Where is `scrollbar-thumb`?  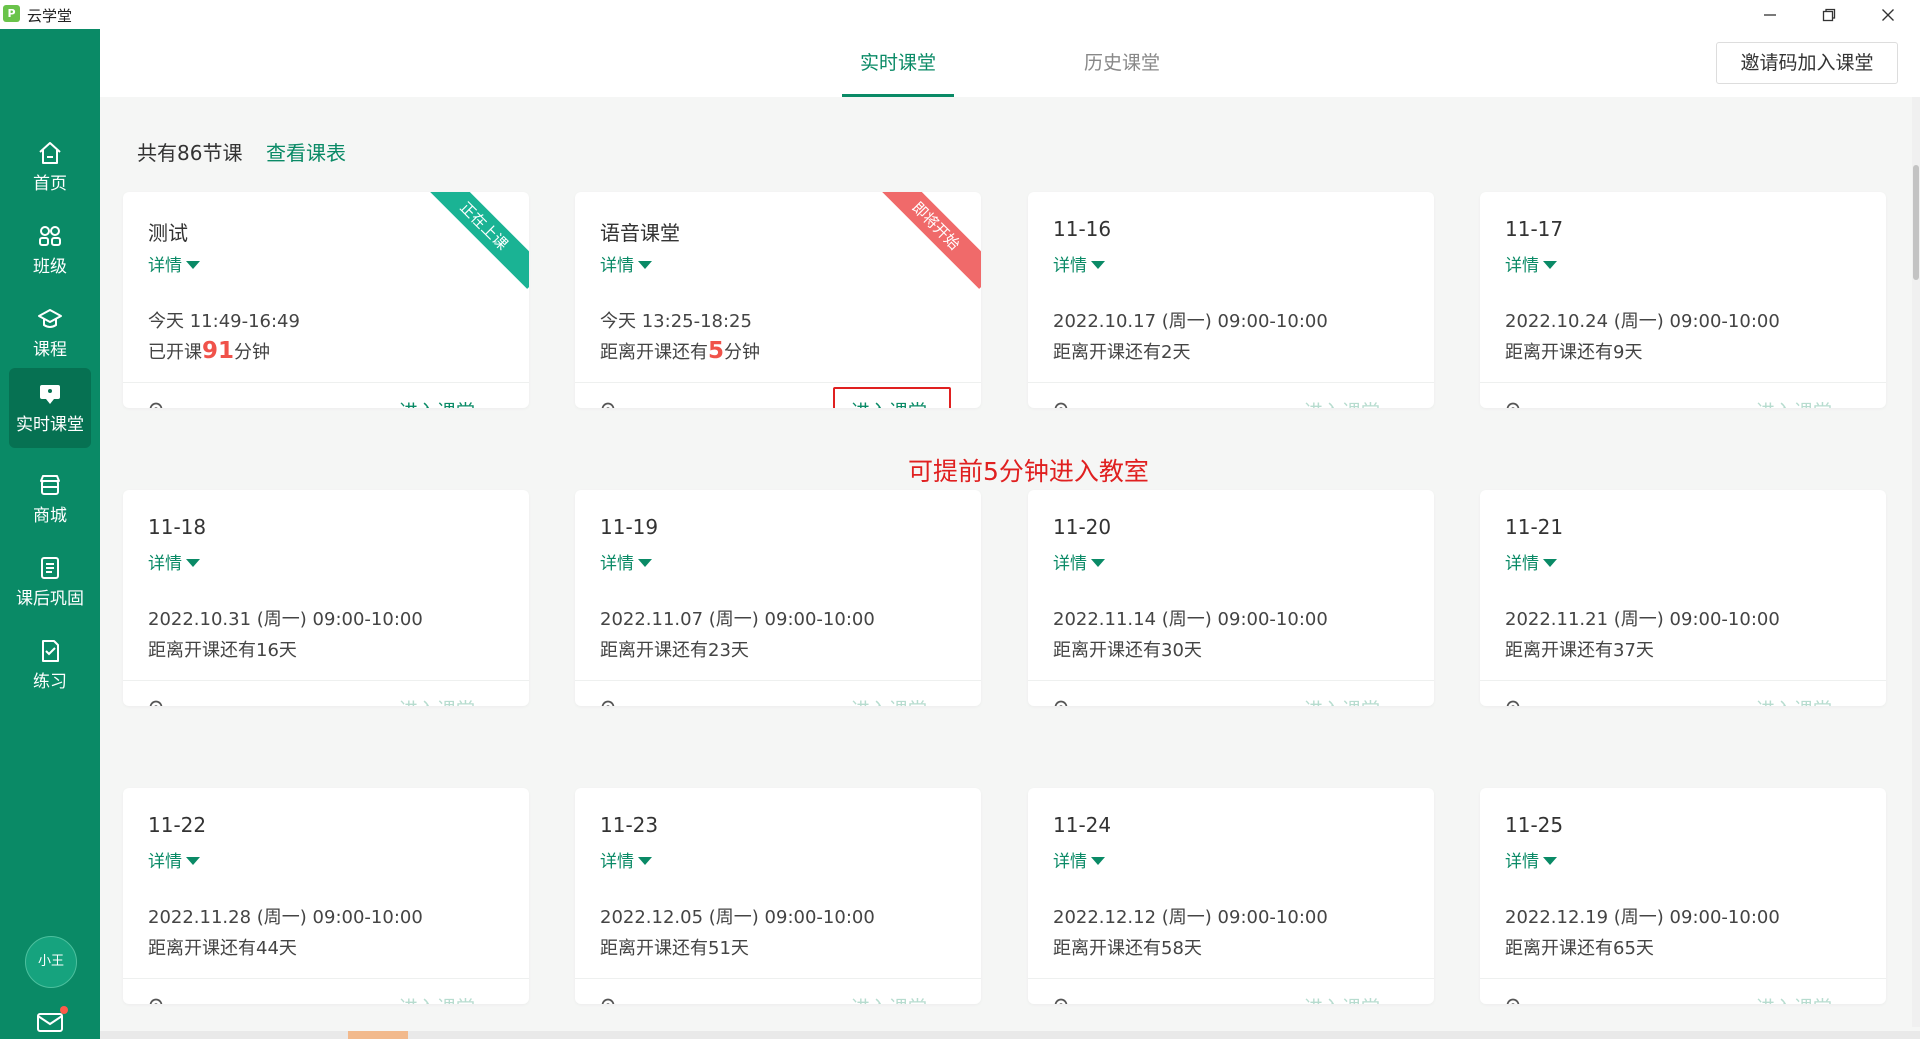 scrollbar-thumb is located at coordinates (1916, 222).